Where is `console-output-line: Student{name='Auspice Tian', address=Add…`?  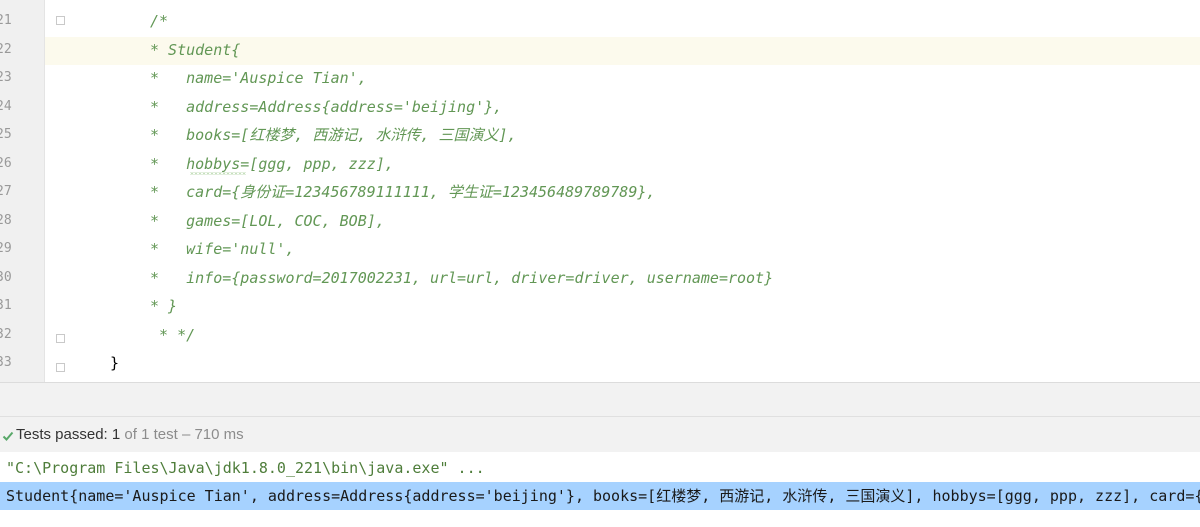
console-output-line: Student{name='Auspice Tian', address=Add… is located at coordinates (600, 496).